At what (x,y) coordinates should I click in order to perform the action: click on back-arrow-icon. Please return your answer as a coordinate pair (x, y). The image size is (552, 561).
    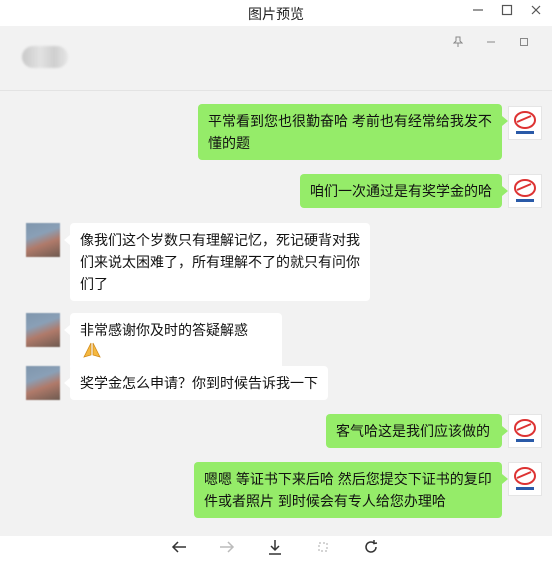
    Looking at the image, I should click on (179, 549).